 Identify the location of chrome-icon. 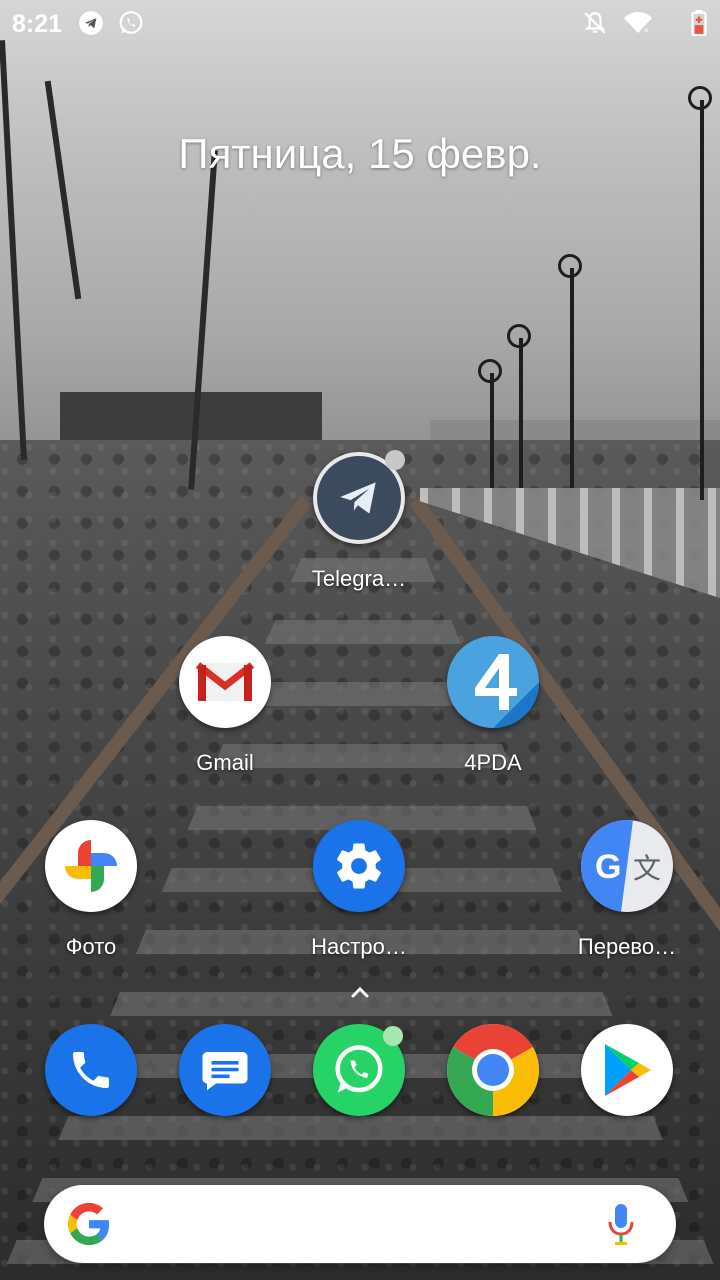
(493, 1070).